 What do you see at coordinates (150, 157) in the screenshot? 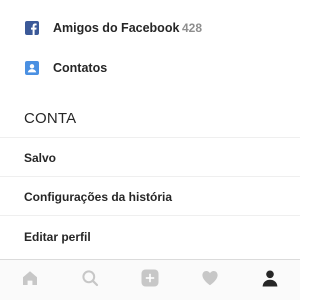
I see `saved-item: Salvo` at bounding box center [150, 157].